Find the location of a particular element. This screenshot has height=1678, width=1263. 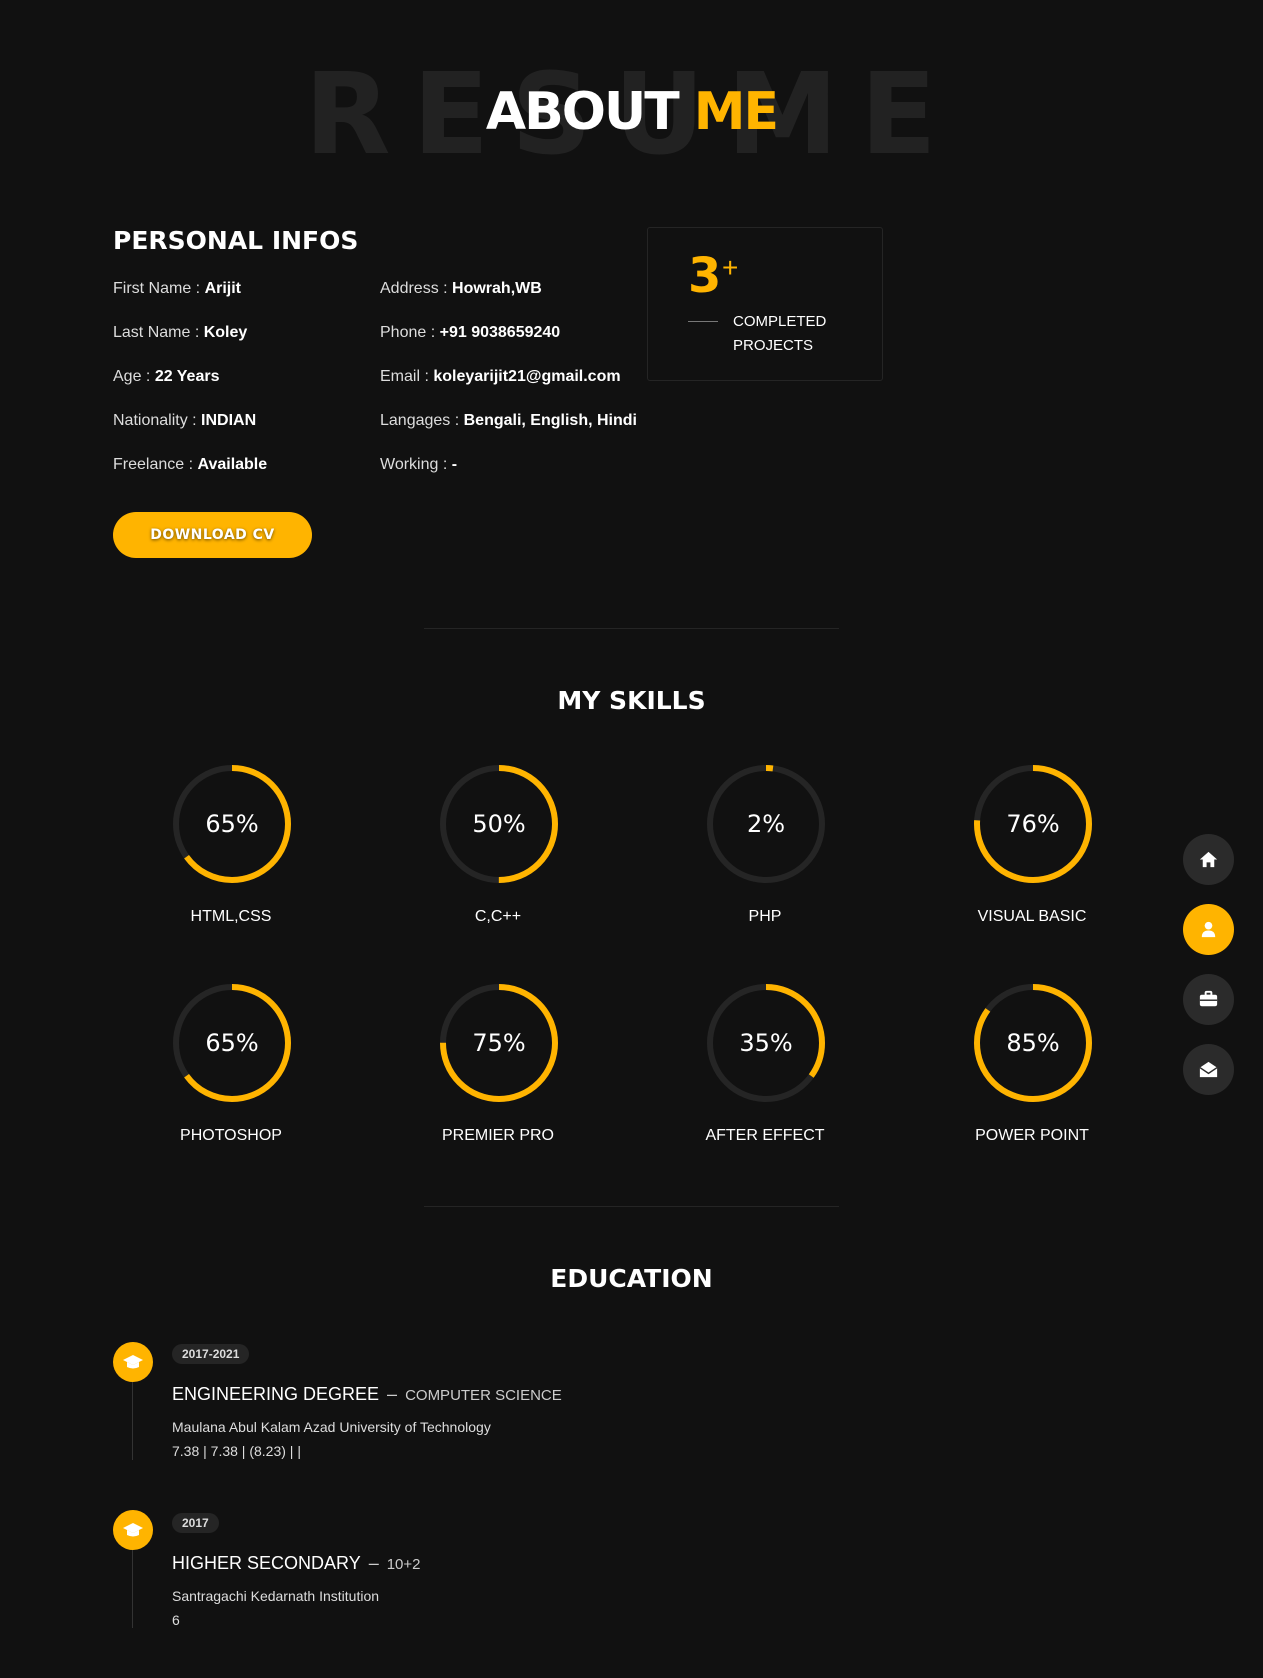

degree-title: ENGINEERING DEGREE is located at coordinates (276, 1394).